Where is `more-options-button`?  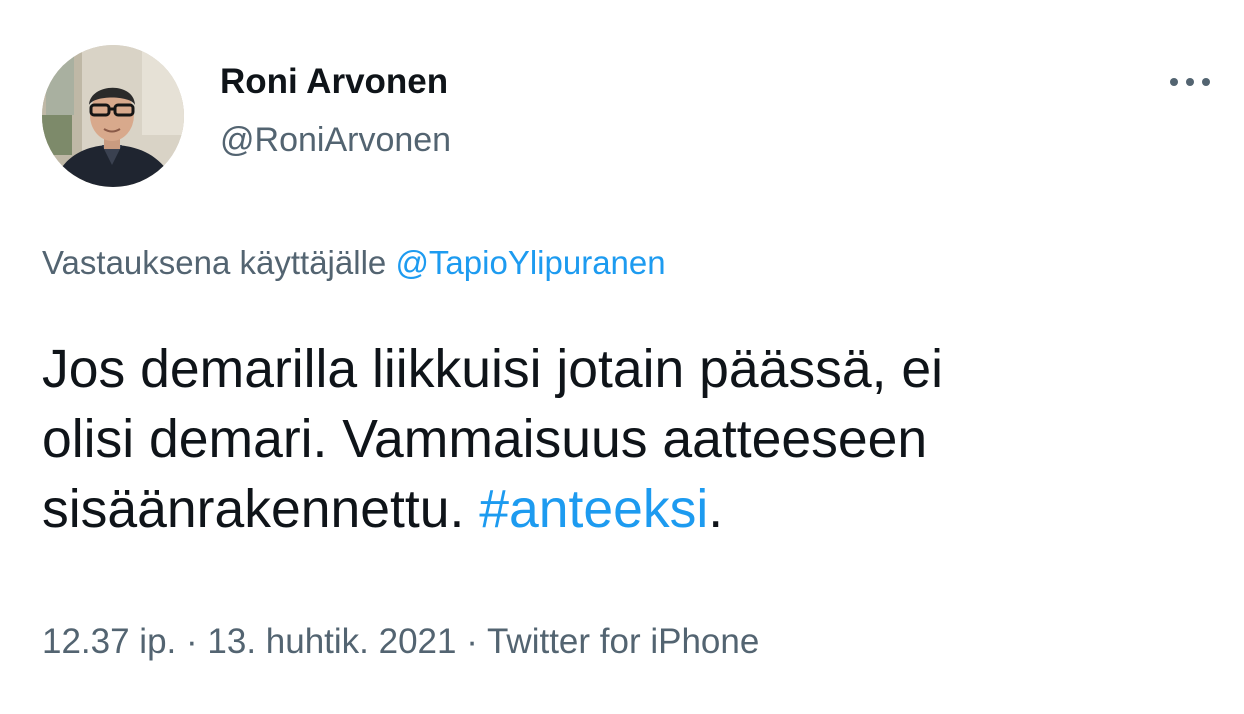
more-options-button is located at coordinates (1190, 82).